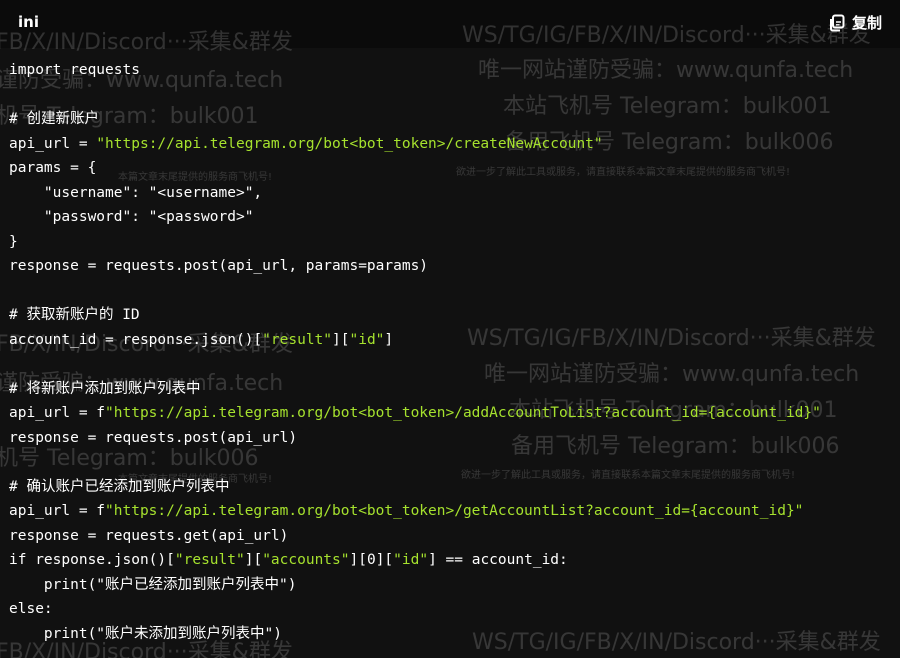  I want to click on code-line: }, so click(415, 242).